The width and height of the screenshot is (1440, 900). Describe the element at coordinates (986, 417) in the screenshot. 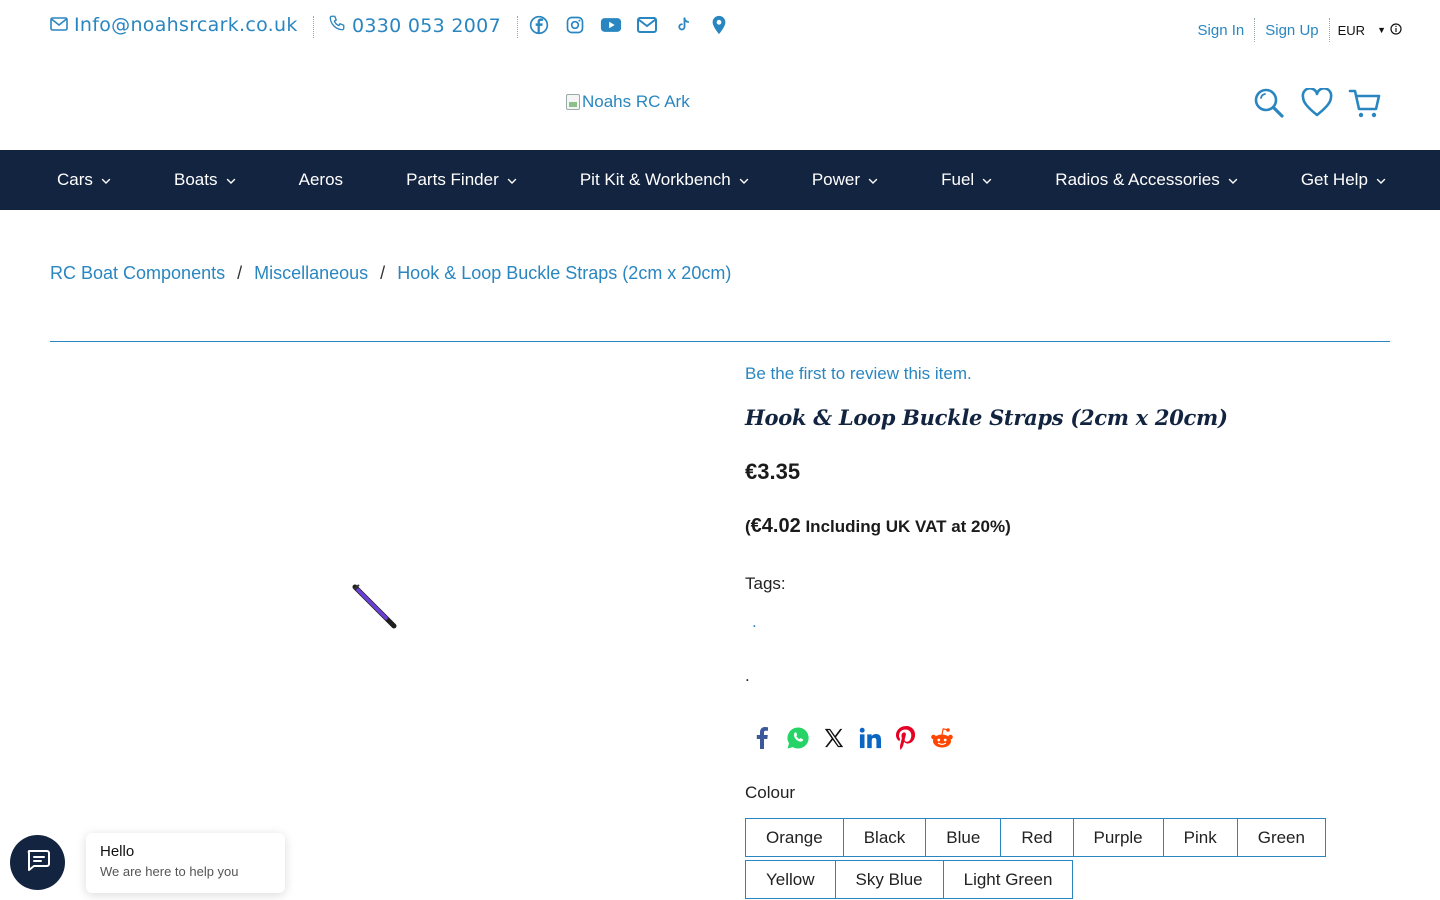

I see `product-title: Hook & Loop Buckle Straps (2cm x 20cm)` at that location.